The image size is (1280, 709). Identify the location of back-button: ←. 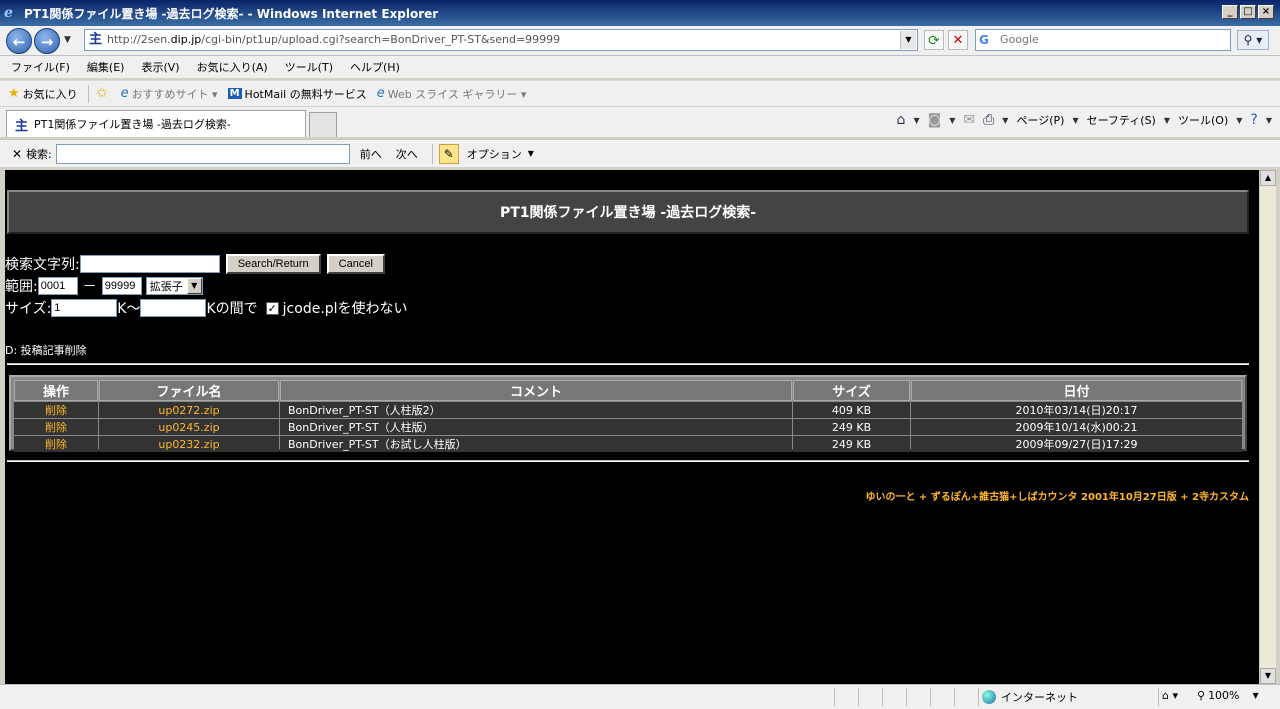
(19, 41).